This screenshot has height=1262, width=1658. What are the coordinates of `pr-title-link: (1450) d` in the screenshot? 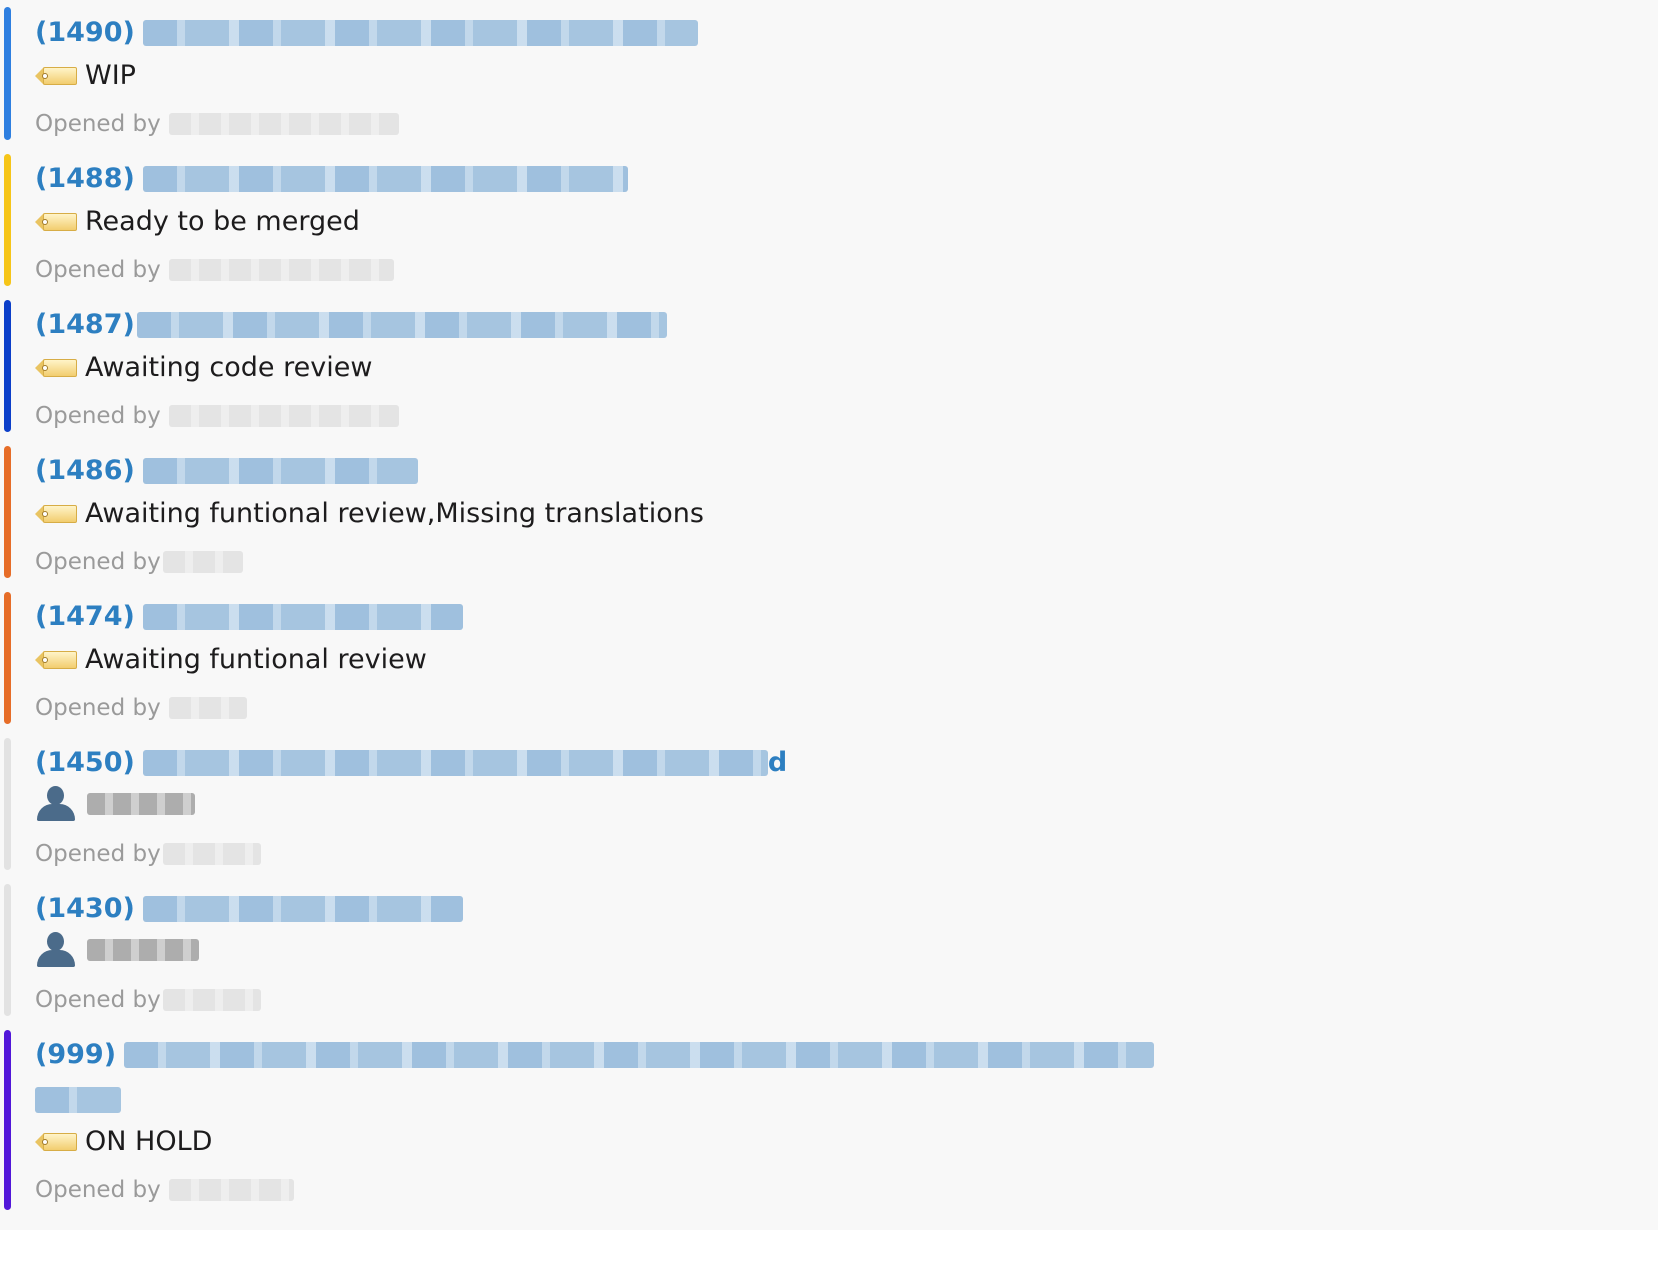 It's located at (411, 763).